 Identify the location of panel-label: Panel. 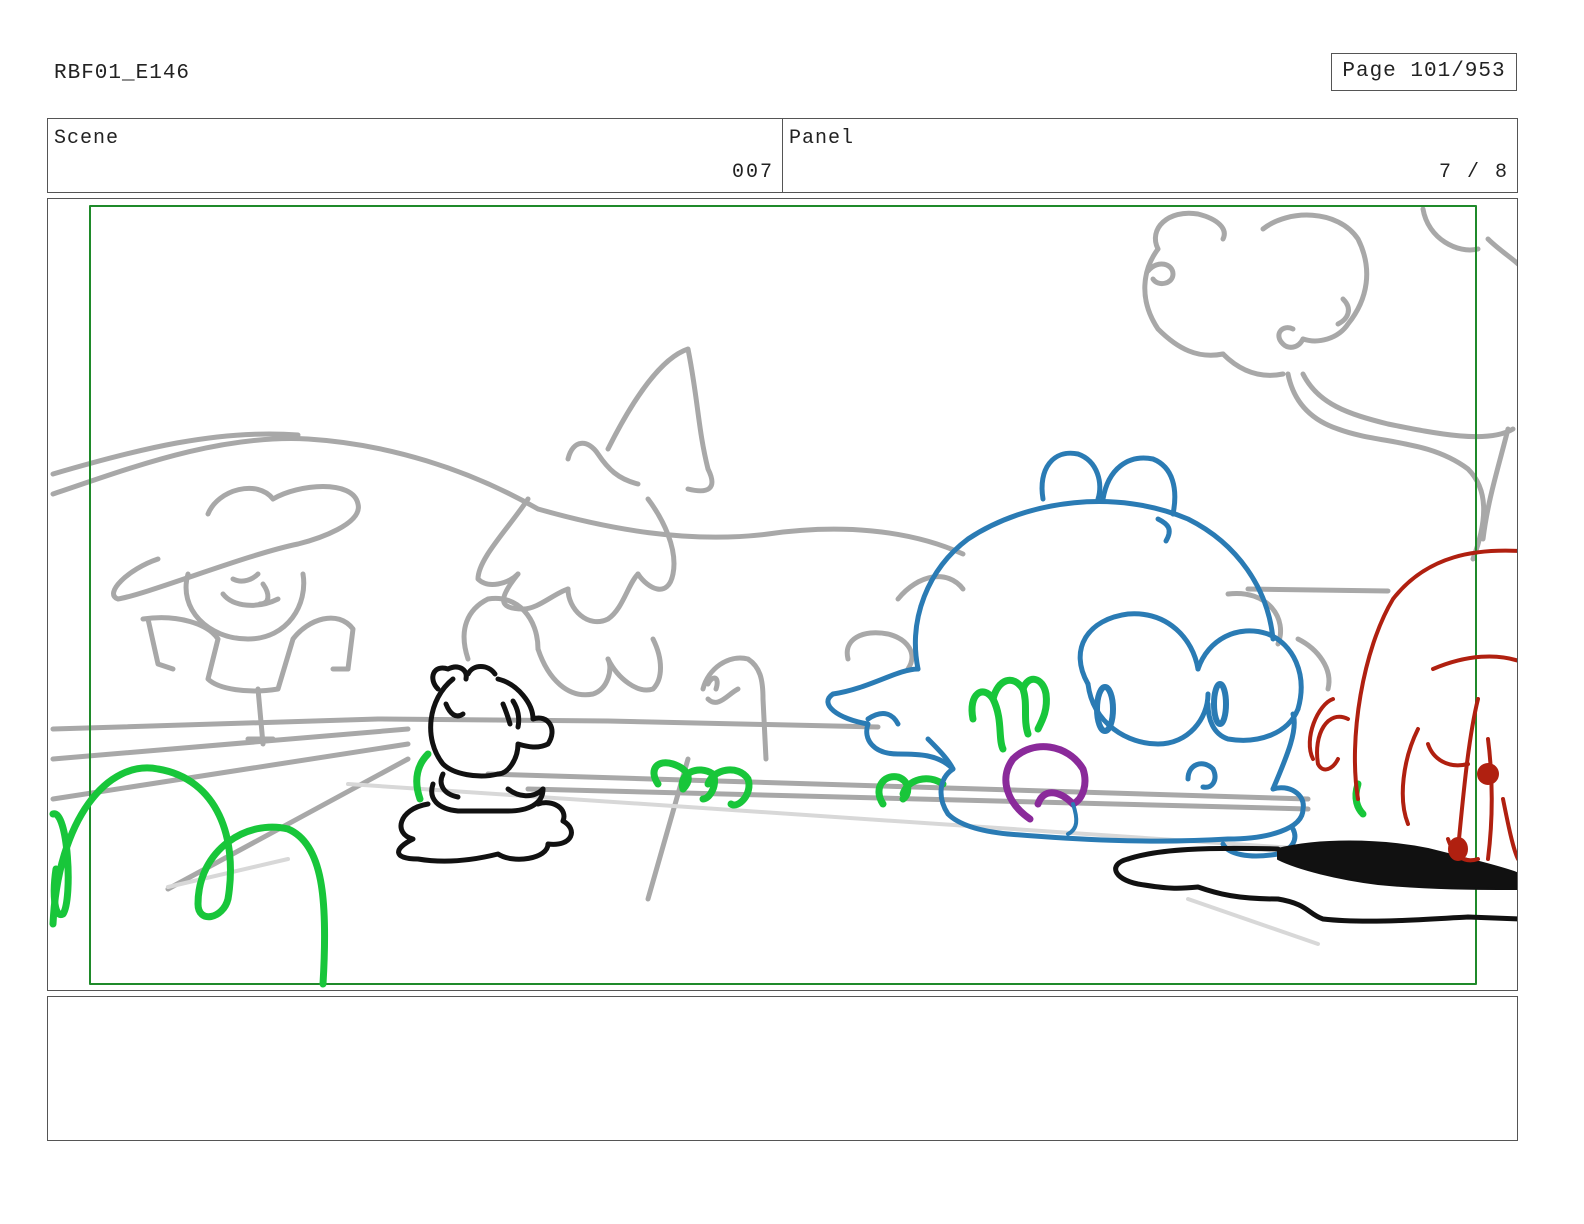
(822, 138).